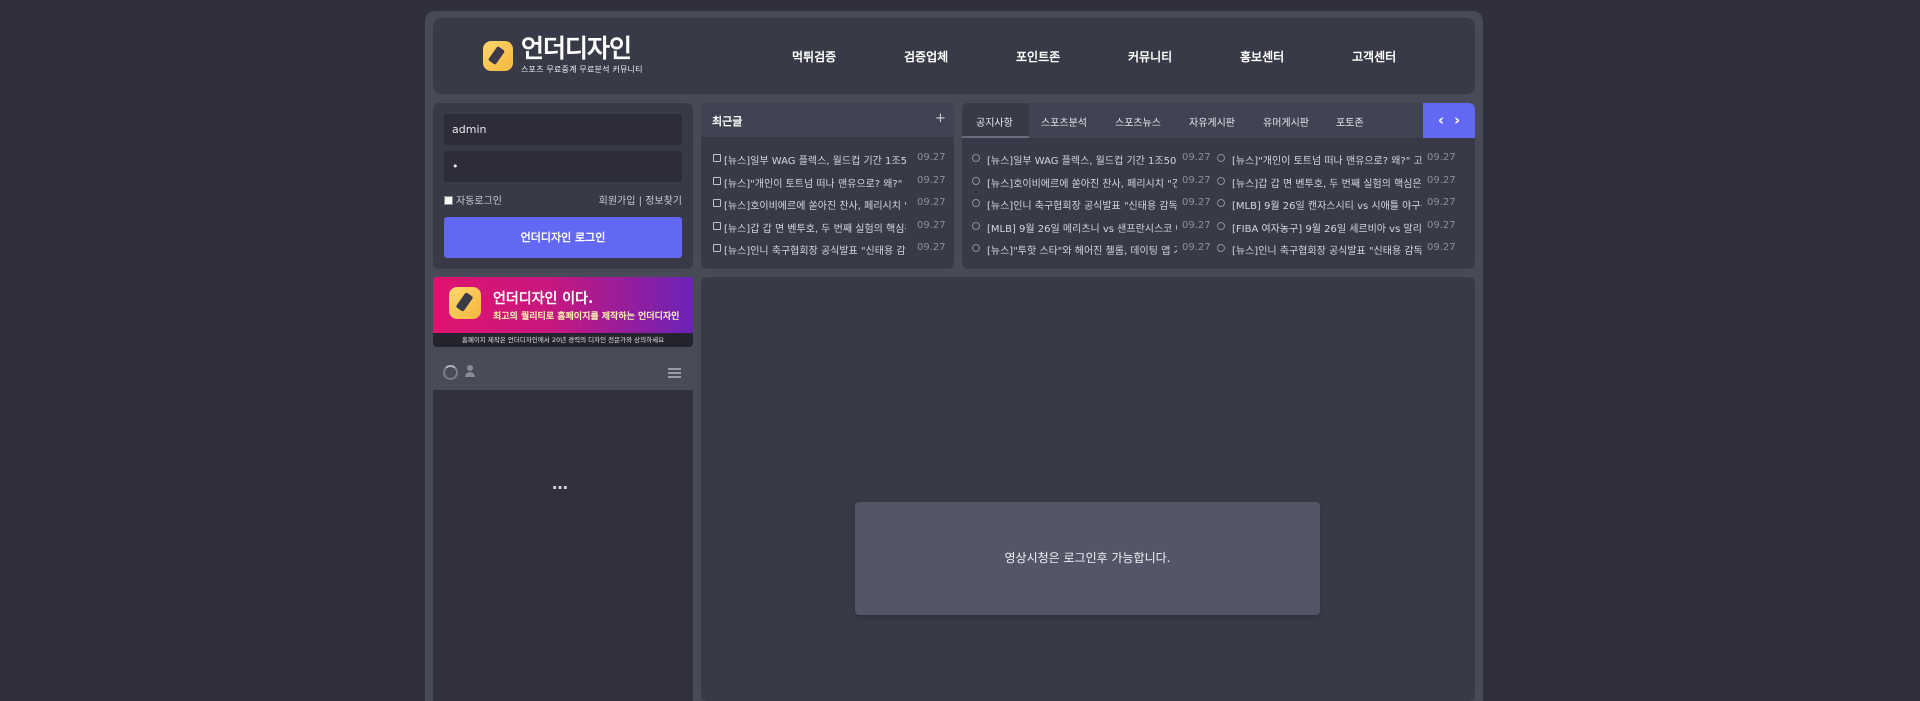 This screenshot has width=1920, height=701. What do you see at coordinates (1262, 56) in the screenshot?
I see `nav-item-5: 홍보센터` at bounding box center [1262, 56].